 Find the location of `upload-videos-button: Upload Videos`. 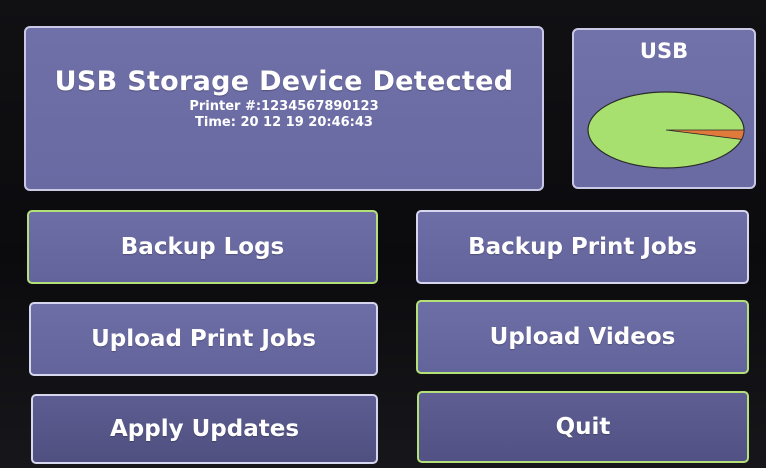

upload-videos-button: Upload Videos is located at coordinates (582, 337).